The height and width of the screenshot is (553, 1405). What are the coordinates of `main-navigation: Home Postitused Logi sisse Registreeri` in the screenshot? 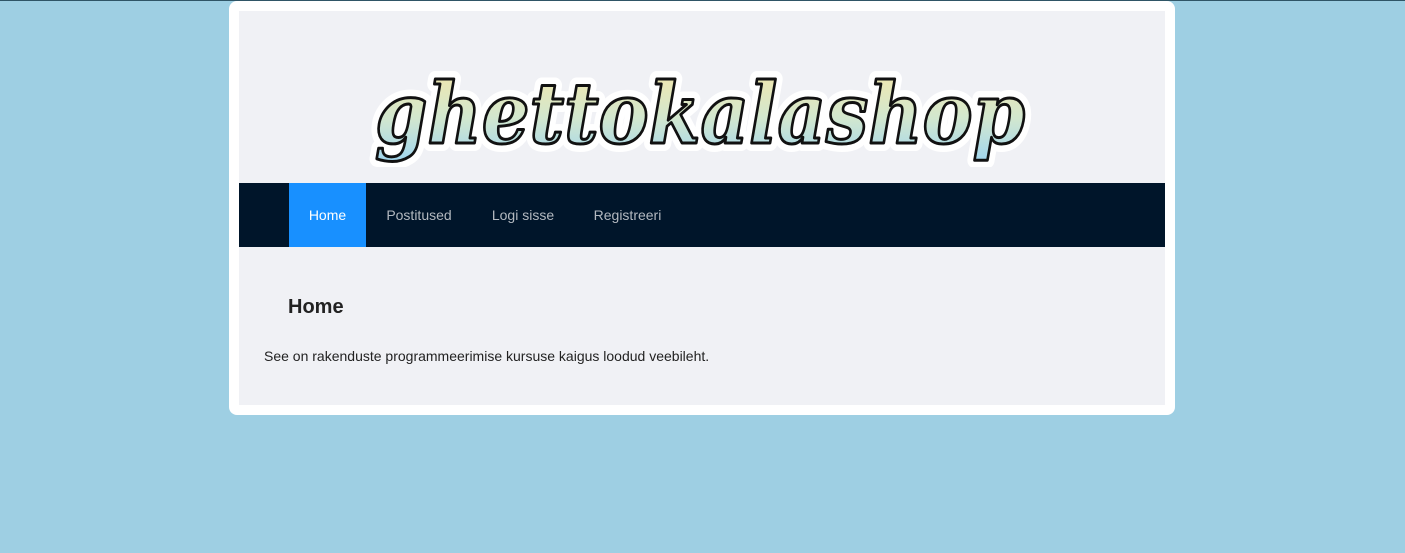 It's located at (702, 215).